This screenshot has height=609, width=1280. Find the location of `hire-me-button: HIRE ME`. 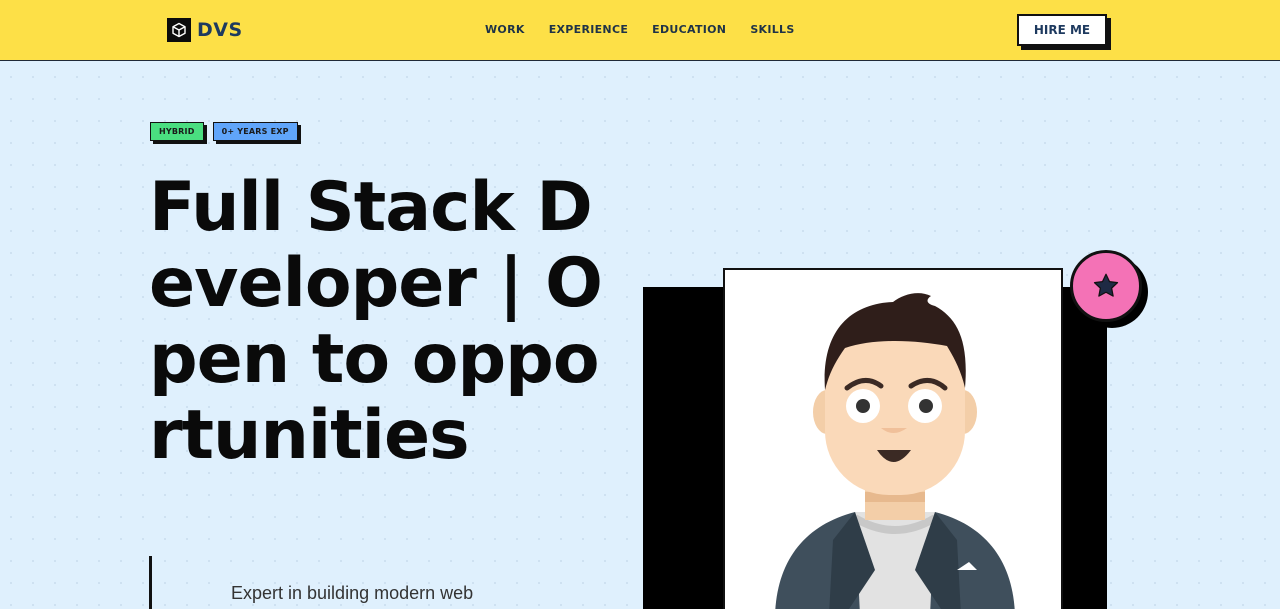

hire-me-button: HIRE ME is located at coordinates (1062, 30).